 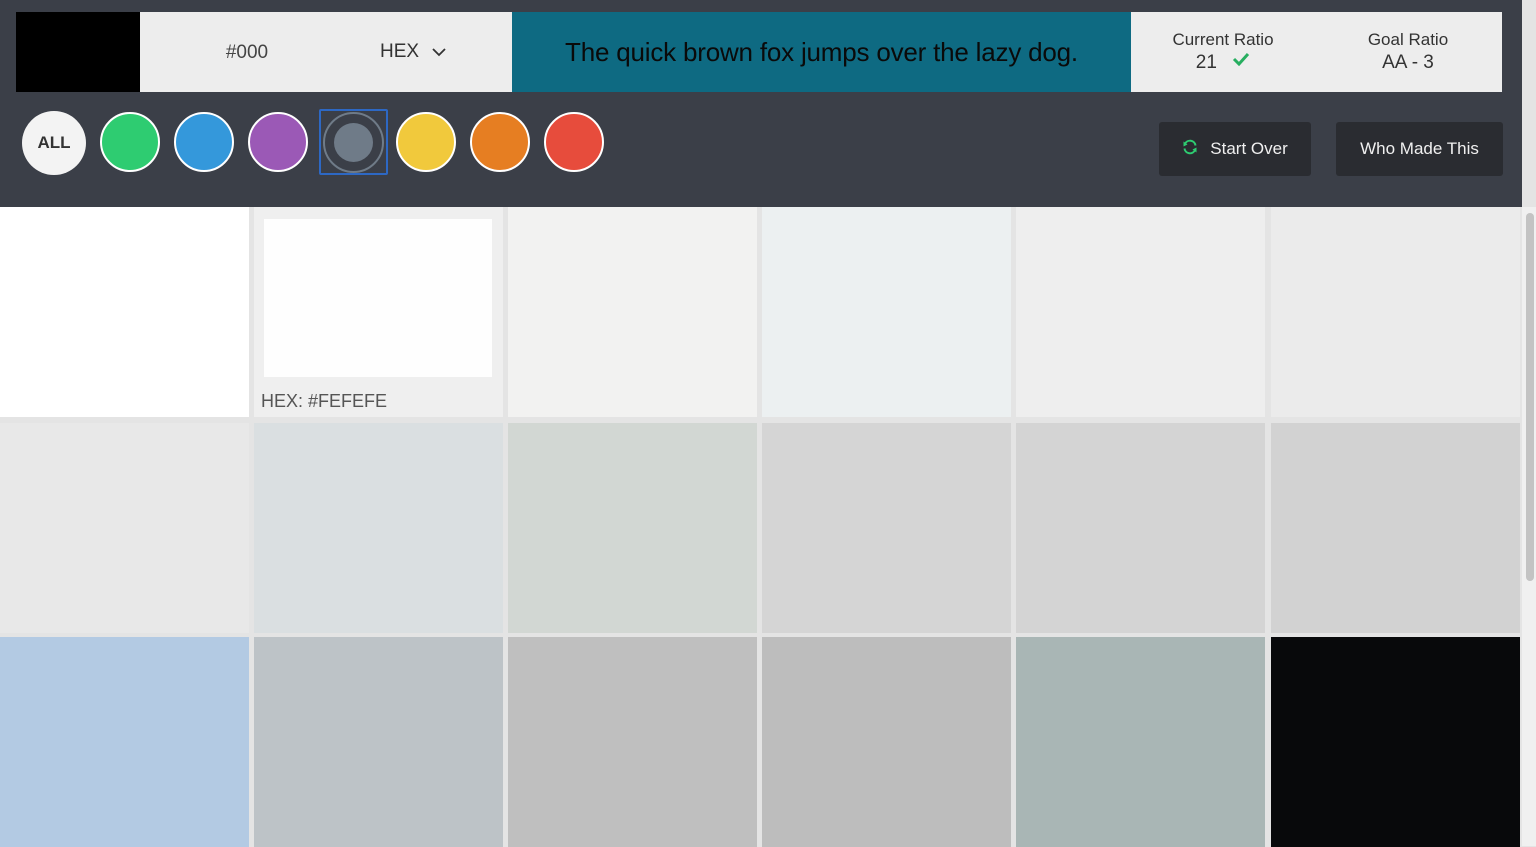 I want to click on filter-orange-button, so click(x=500, y=142).